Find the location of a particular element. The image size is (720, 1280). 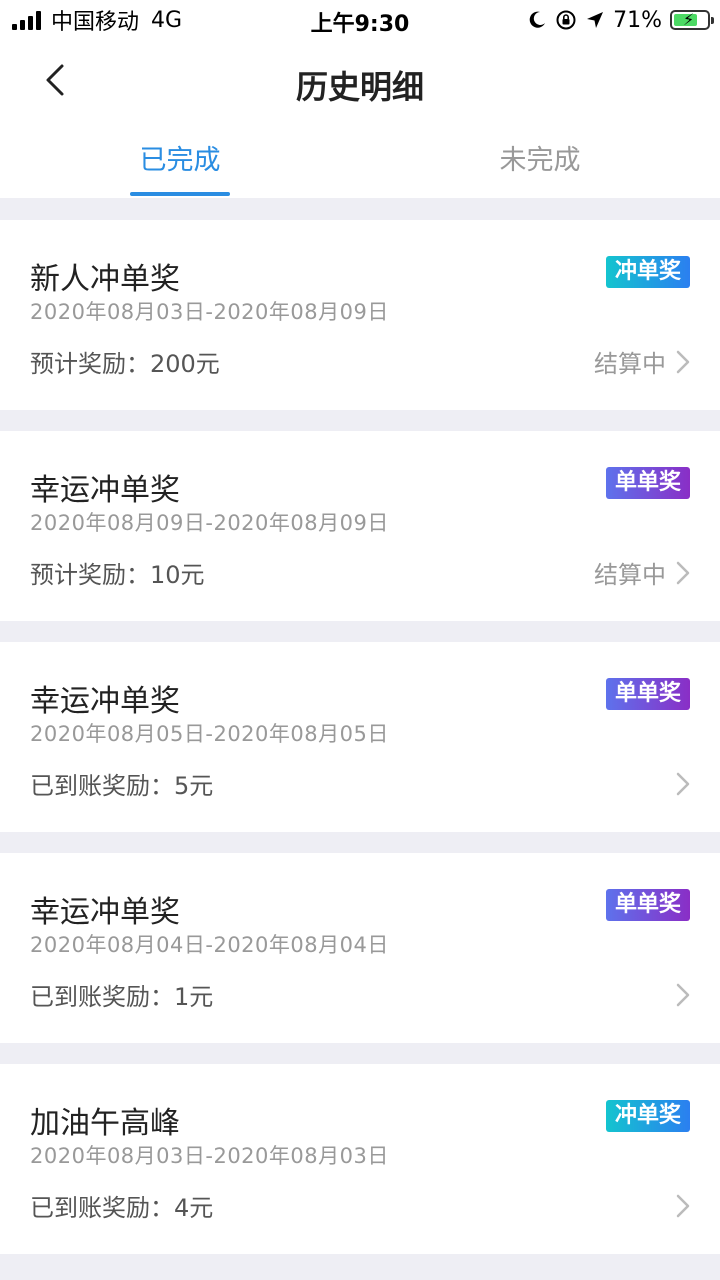

card-date-range: 2020年08月05日-2020年08月05日 is located at coordinates (209, 734).